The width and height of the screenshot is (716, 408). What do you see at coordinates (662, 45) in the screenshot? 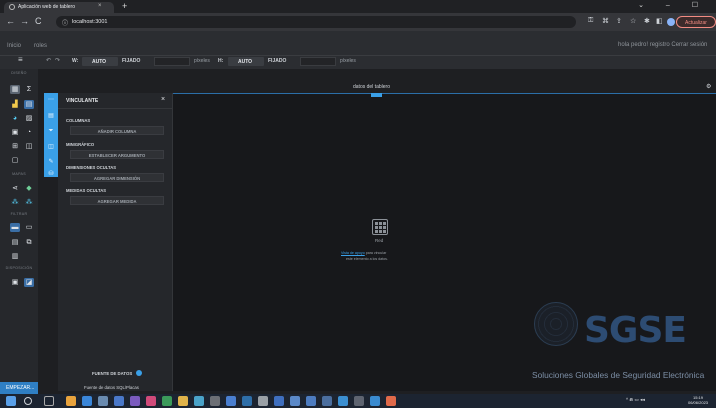
I see `user-nav: hola pedro! registro Cerrar sesión` at bounding box center [662, 45].